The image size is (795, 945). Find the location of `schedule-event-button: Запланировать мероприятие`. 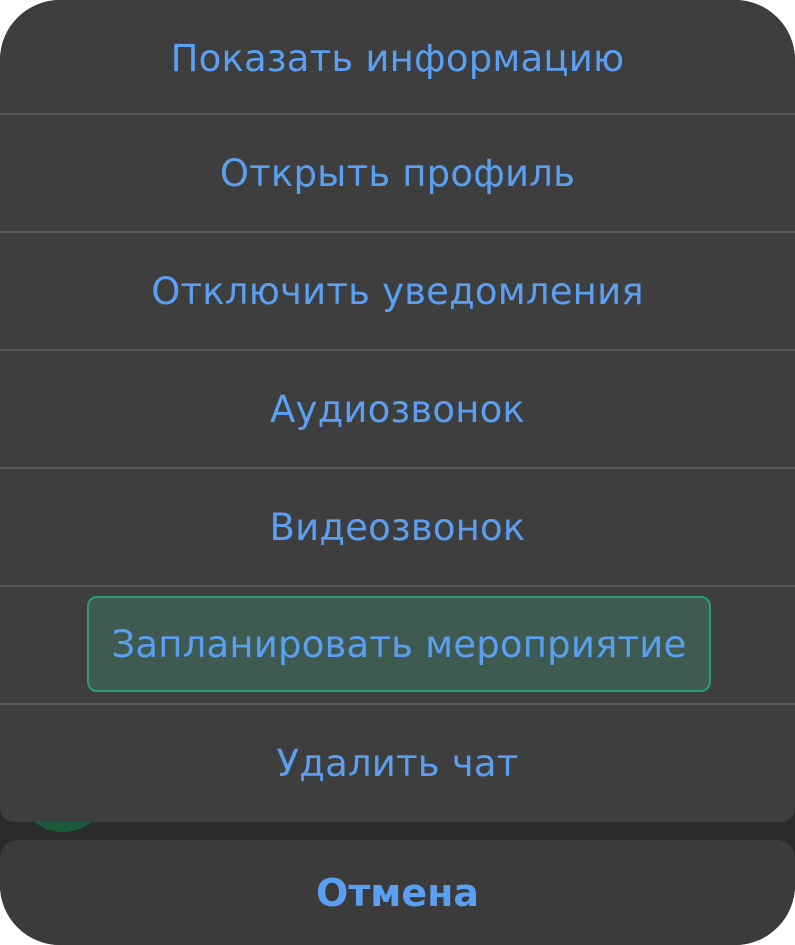

schedule-event-button: Запланировать мероприятие is located at coordinates (399, 644).